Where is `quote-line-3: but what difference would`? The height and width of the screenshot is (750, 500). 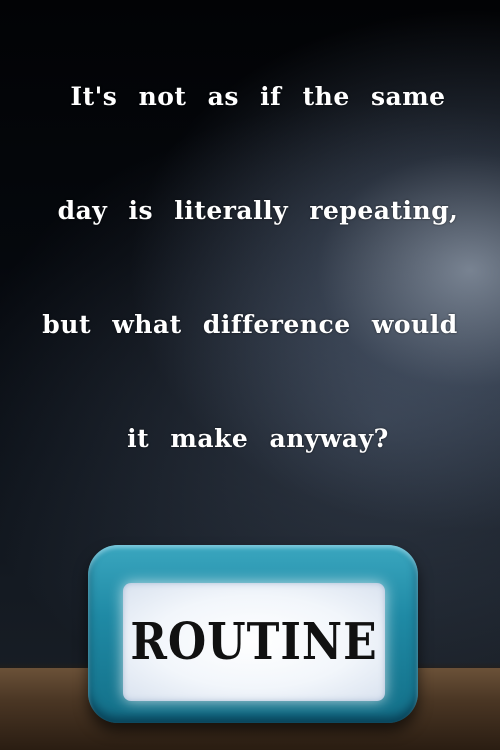
quote-line-3: but what difference would is located at coordinates (250, 324).